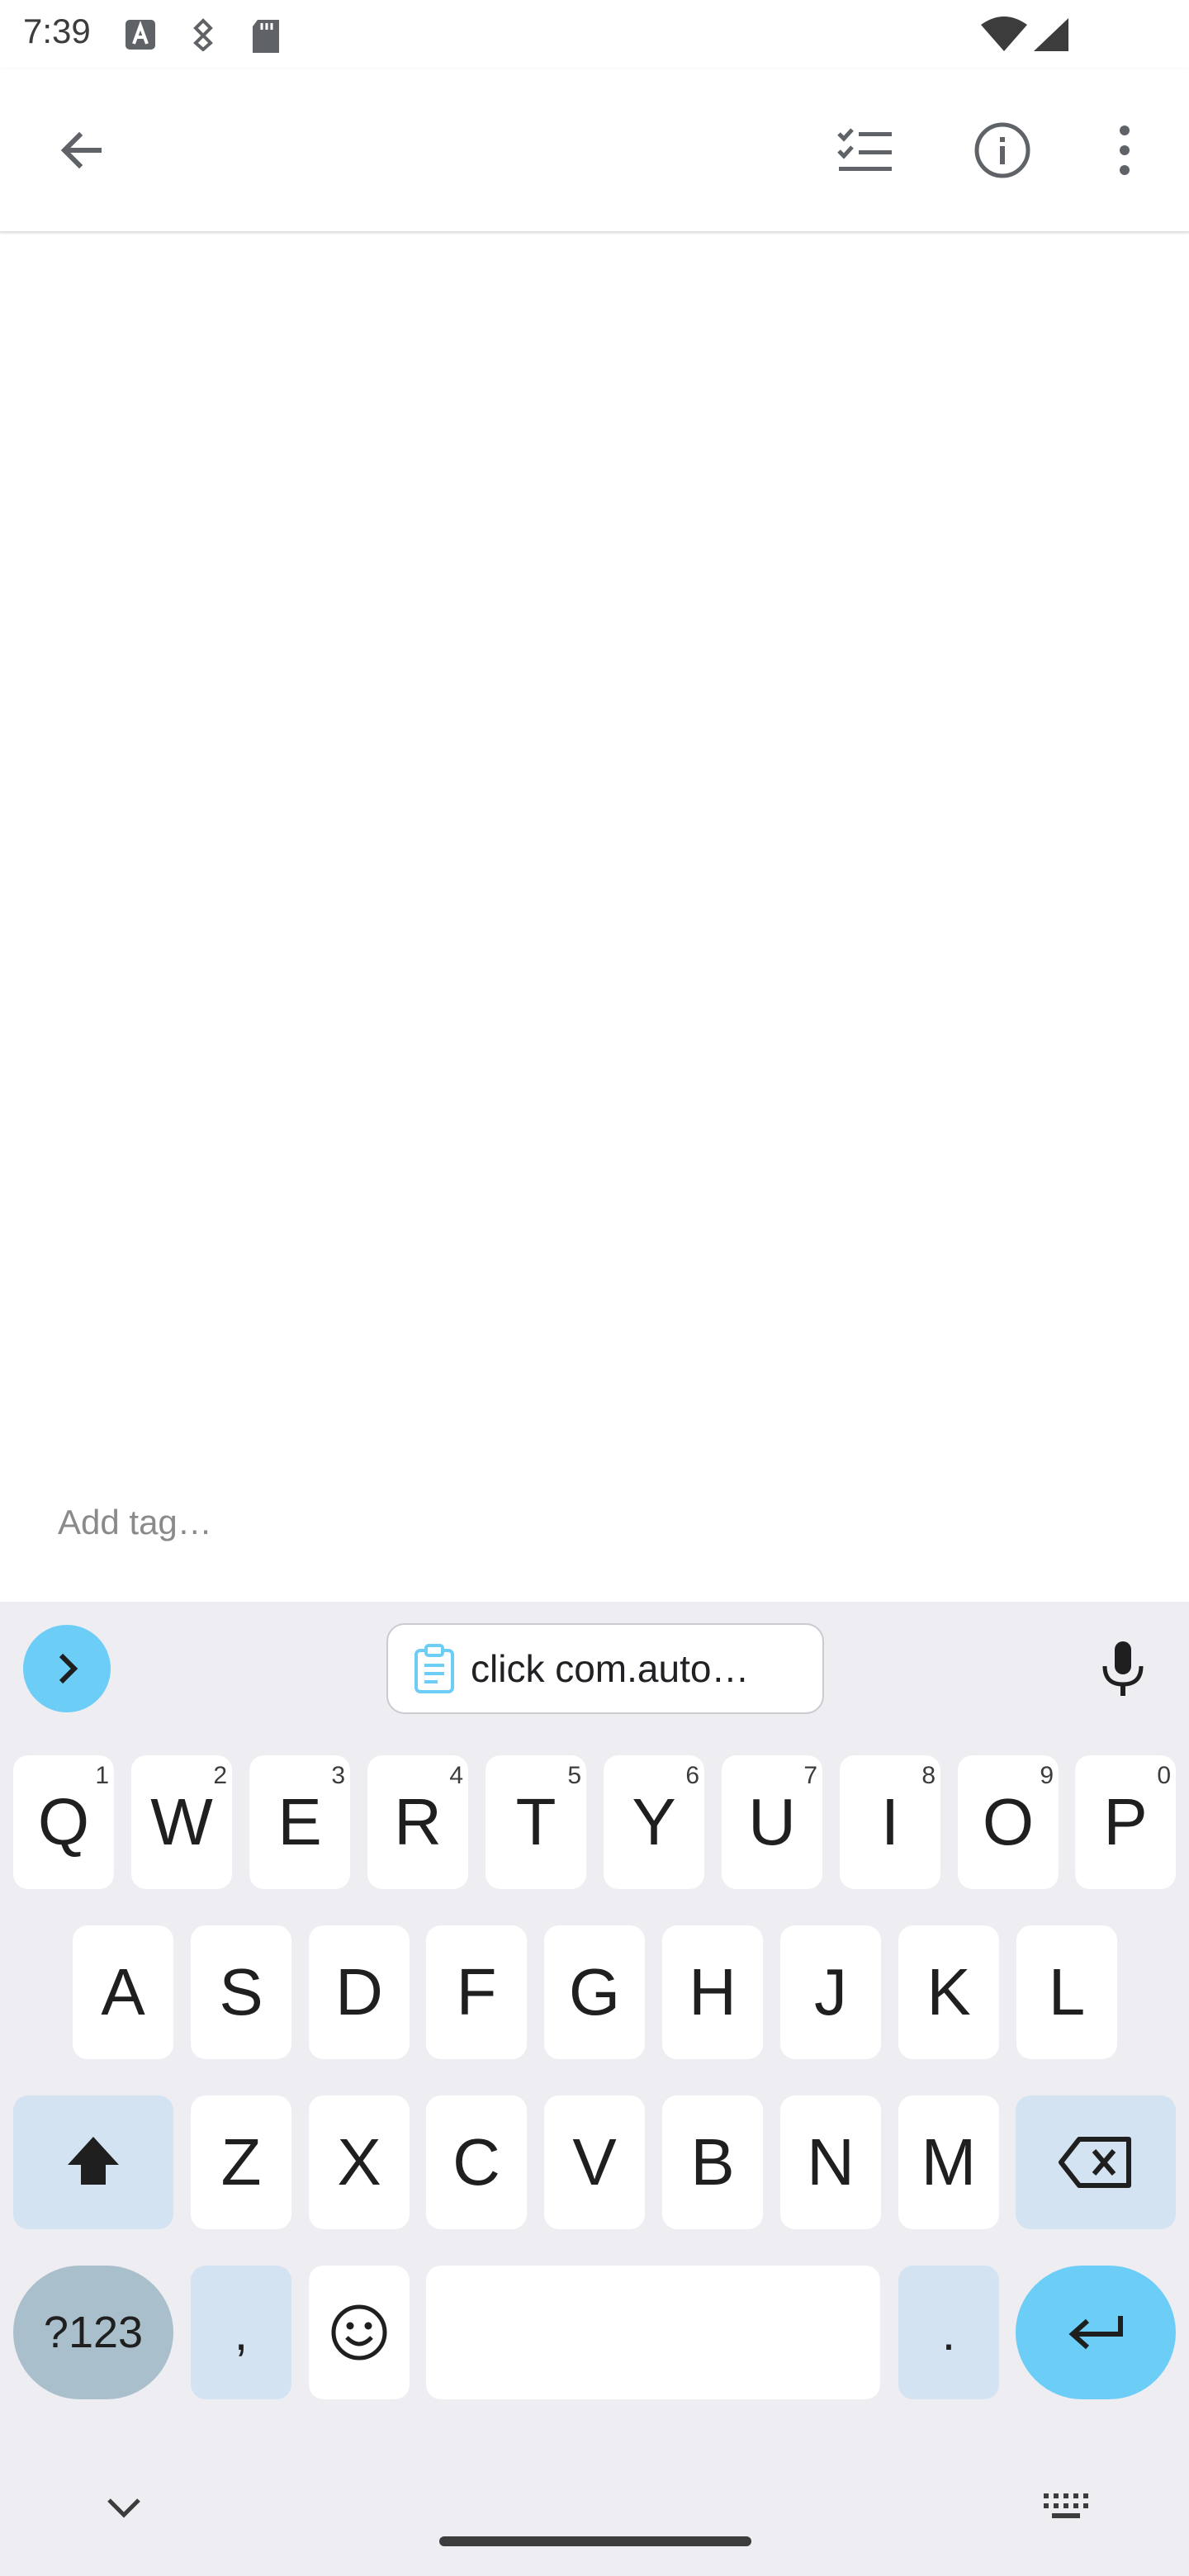 The image size is (1189, 2576). Describe the element at coordinates (181, 1822) in the screenshot. I see `key-w: W2` at that location.